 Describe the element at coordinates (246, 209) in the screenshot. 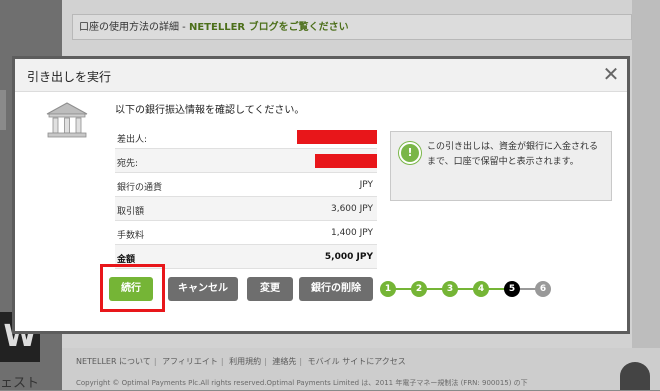

I see `row-transaction-amount: 取引額 3,600 JPY` at that location.